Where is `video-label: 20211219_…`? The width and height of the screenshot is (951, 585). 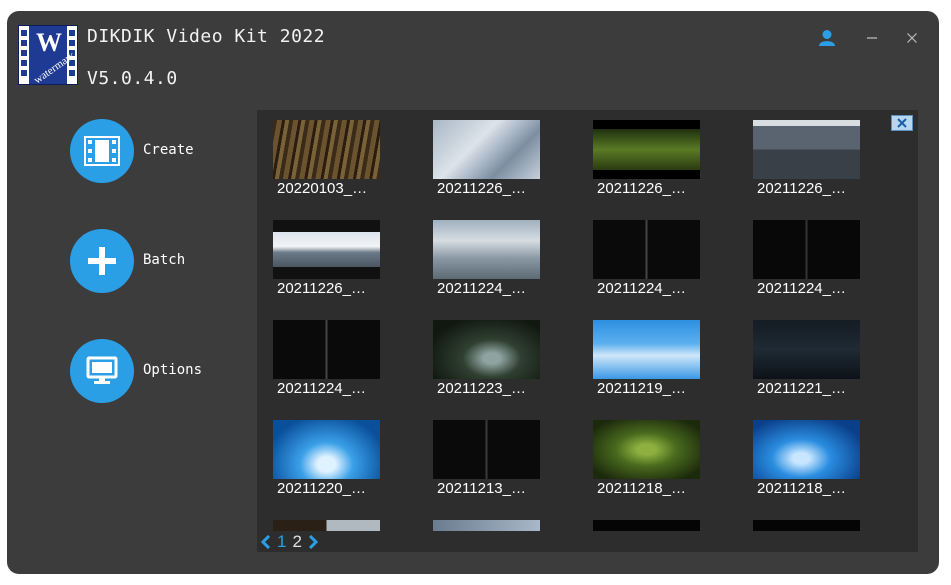 video-label: 20211219_… is located at coordinates (641, 388).